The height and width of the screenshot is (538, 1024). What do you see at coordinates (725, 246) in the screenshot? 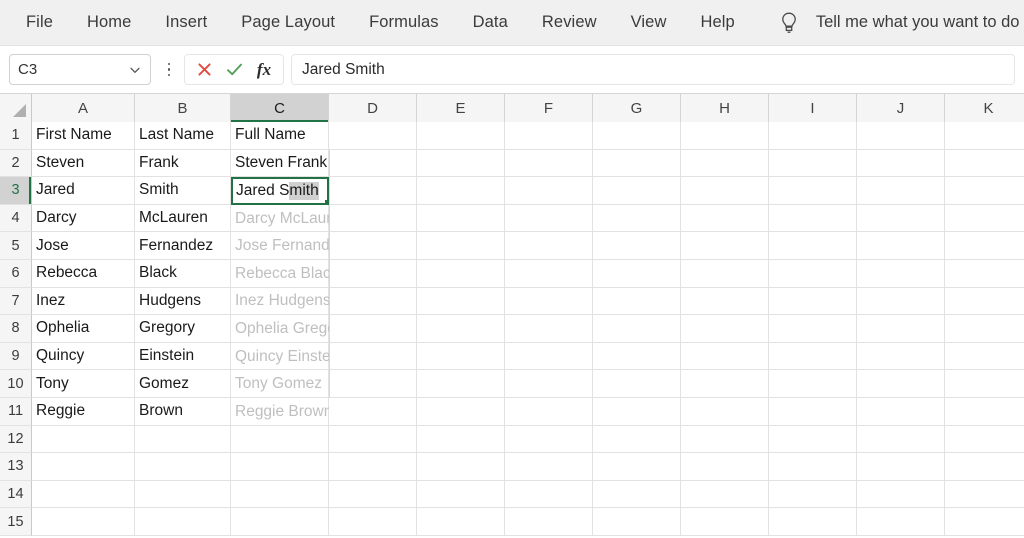
I see `cell-H5` at bounding box center [725, 246].